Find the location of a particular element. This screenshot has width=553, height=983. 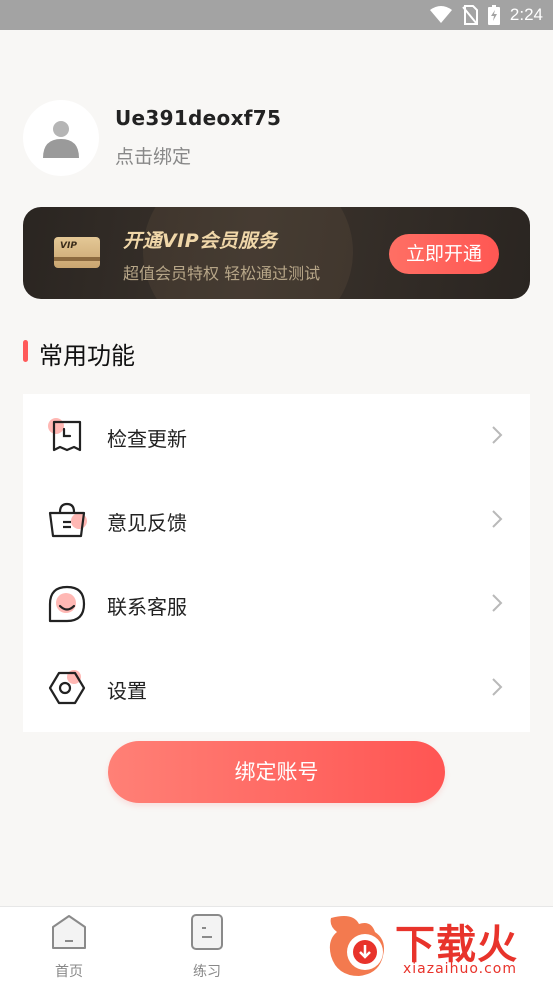

vip-badge-stripe is located at coordinates (77, 259).